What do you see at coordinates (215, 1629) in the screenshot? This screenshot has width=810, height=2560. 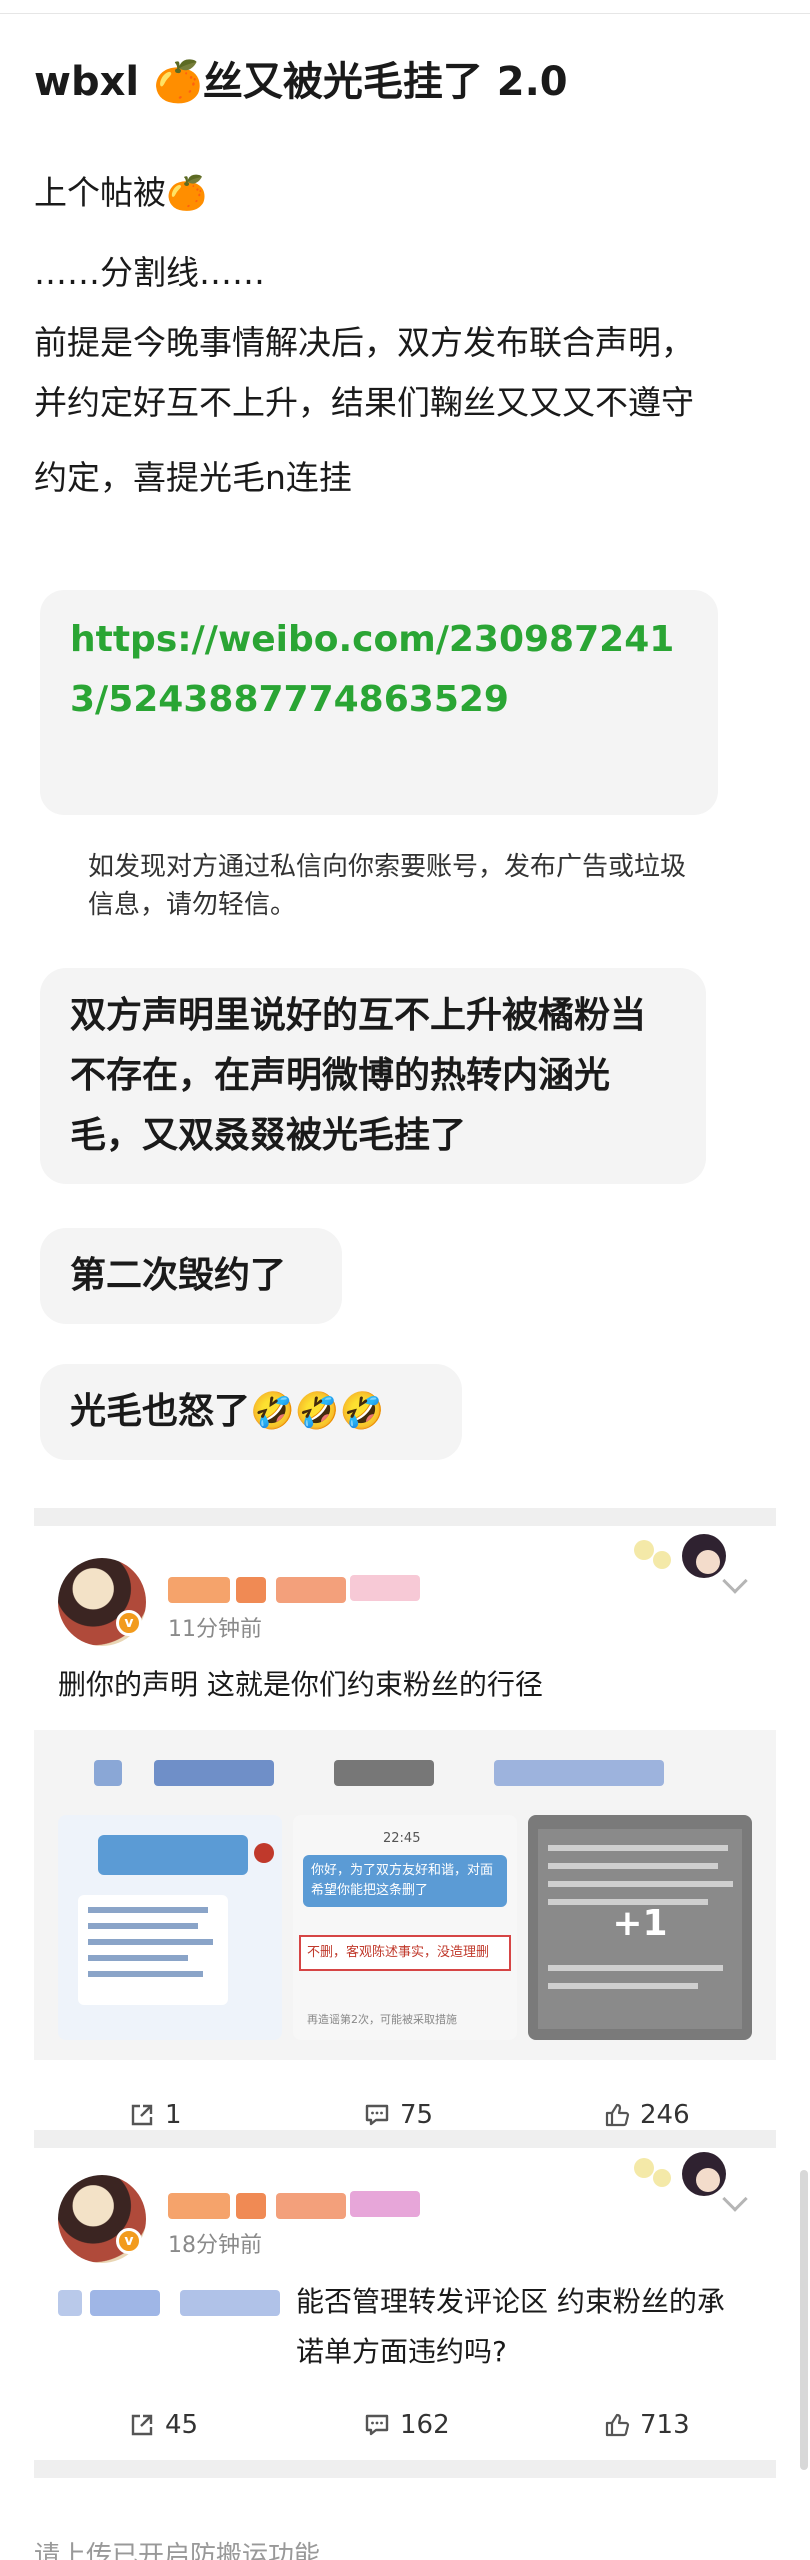 I see `comment-time: 11分钟前` at bounding box center [215, 1629].